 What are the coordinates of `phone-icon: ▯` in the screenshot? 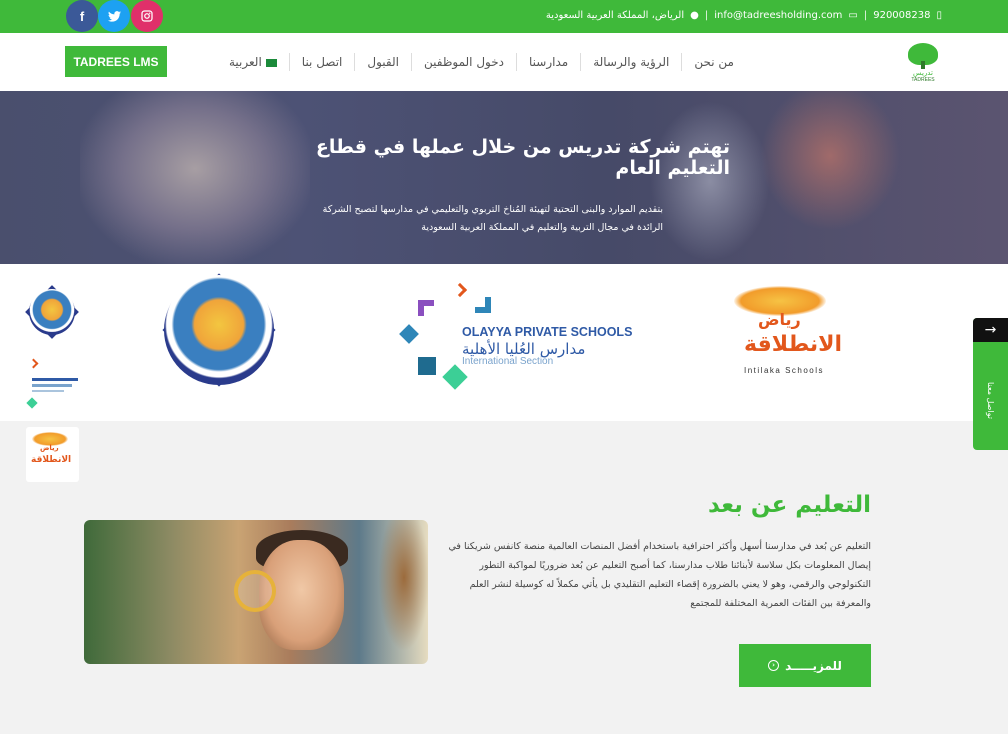 It's located at (939, 15).